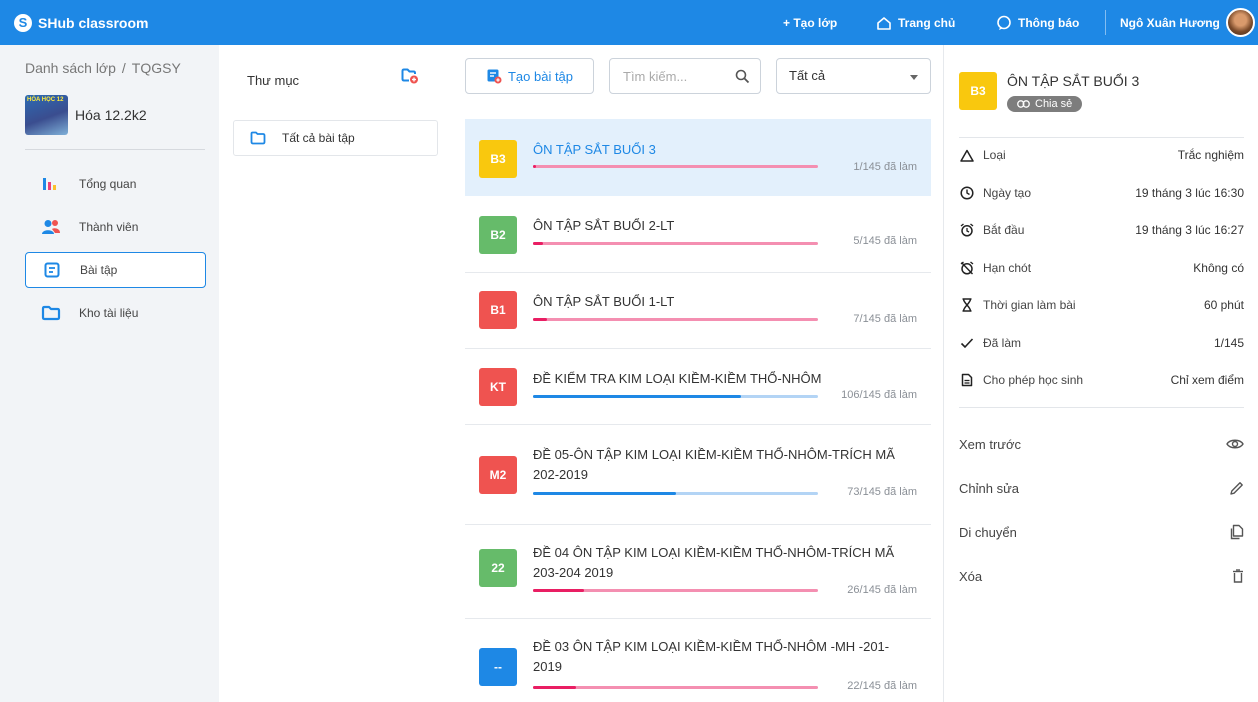  I want to click on completion-count: 1/145 đã làm, so click(885, 167).